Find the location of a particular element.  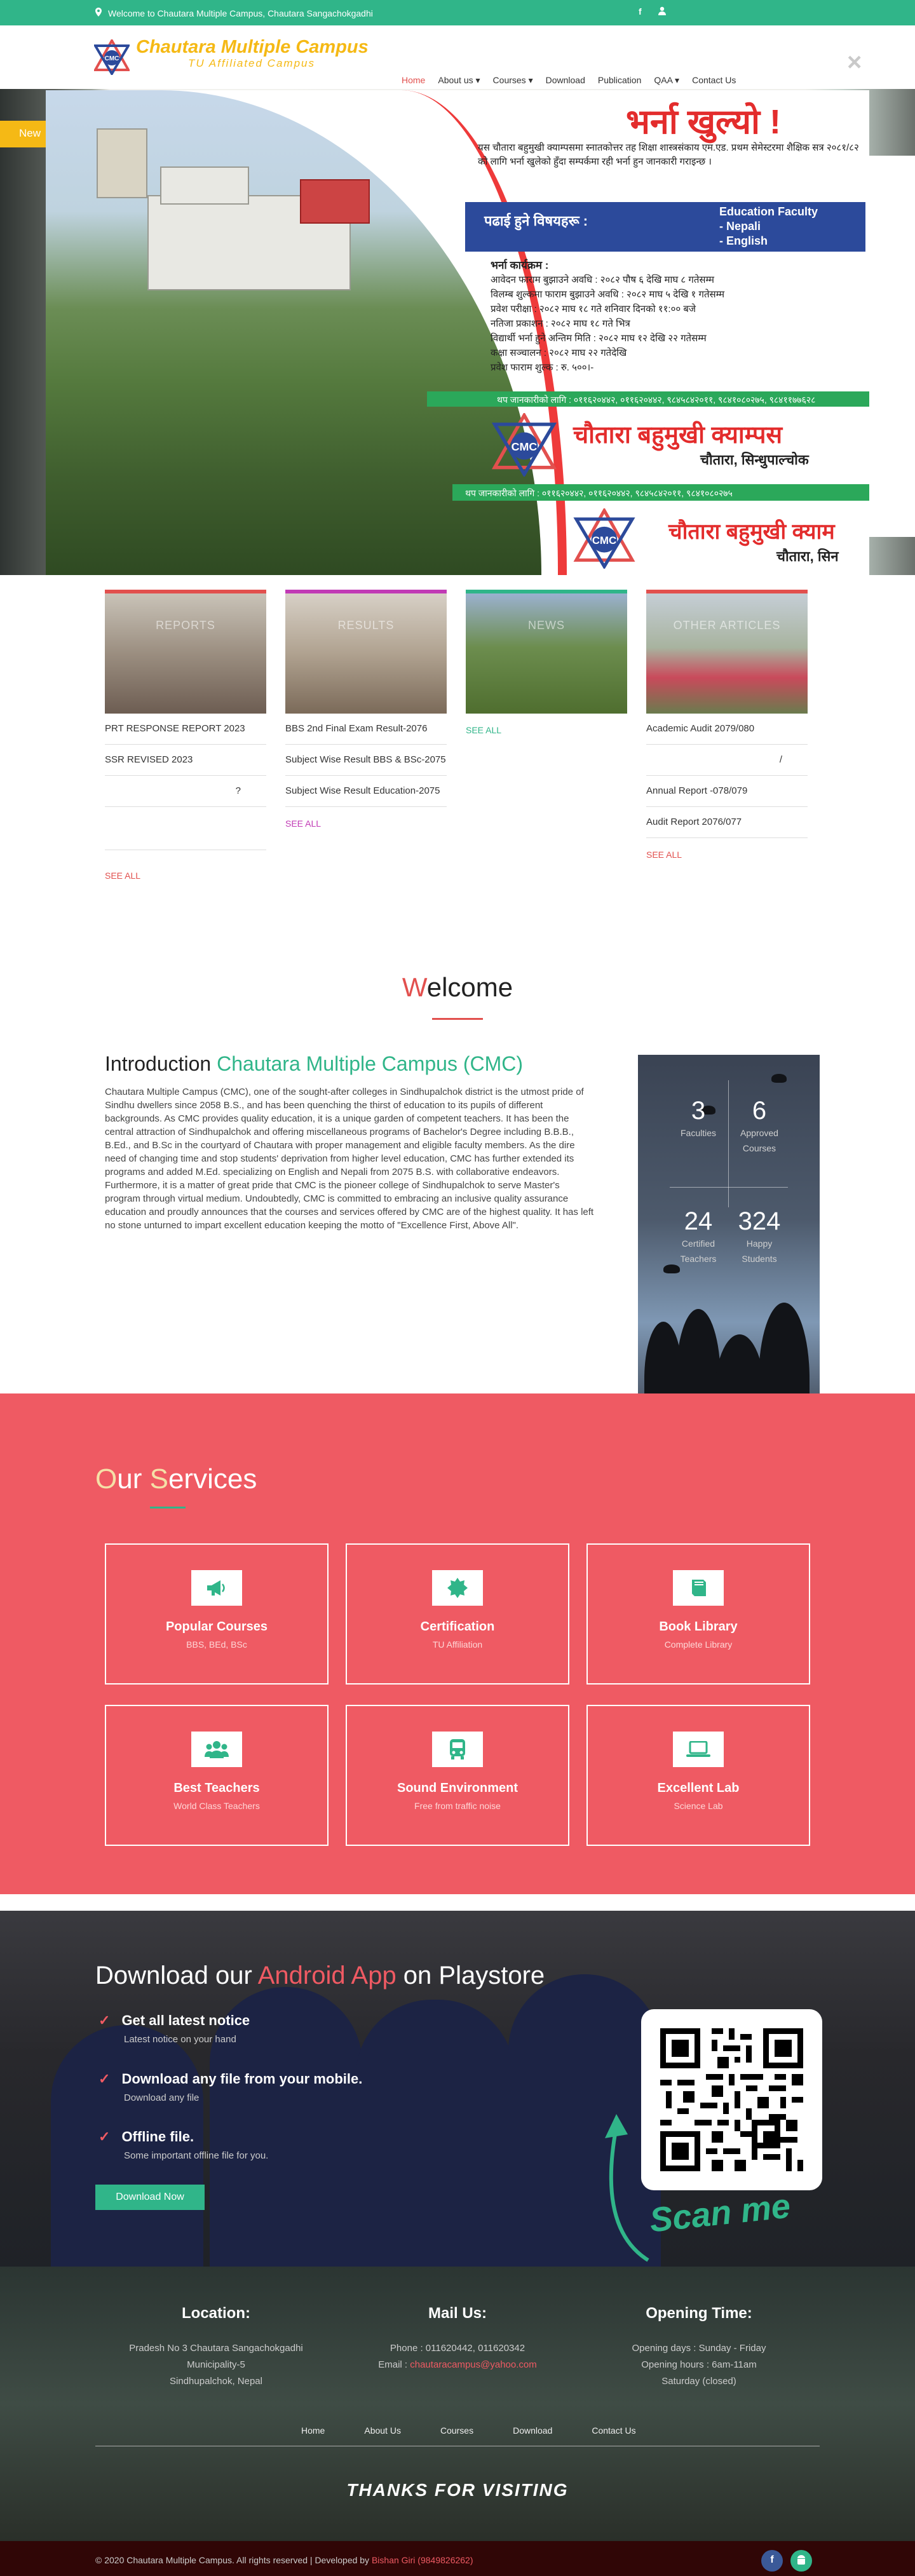

card-image-label: NEWS is located at coordinates (546, 625).